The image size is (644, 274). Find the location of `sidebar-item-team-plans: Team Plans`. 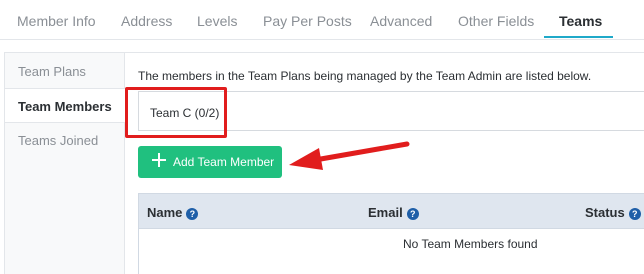

sidebar-item-team-plans: Team Plans is located at coordinates (64, 71).